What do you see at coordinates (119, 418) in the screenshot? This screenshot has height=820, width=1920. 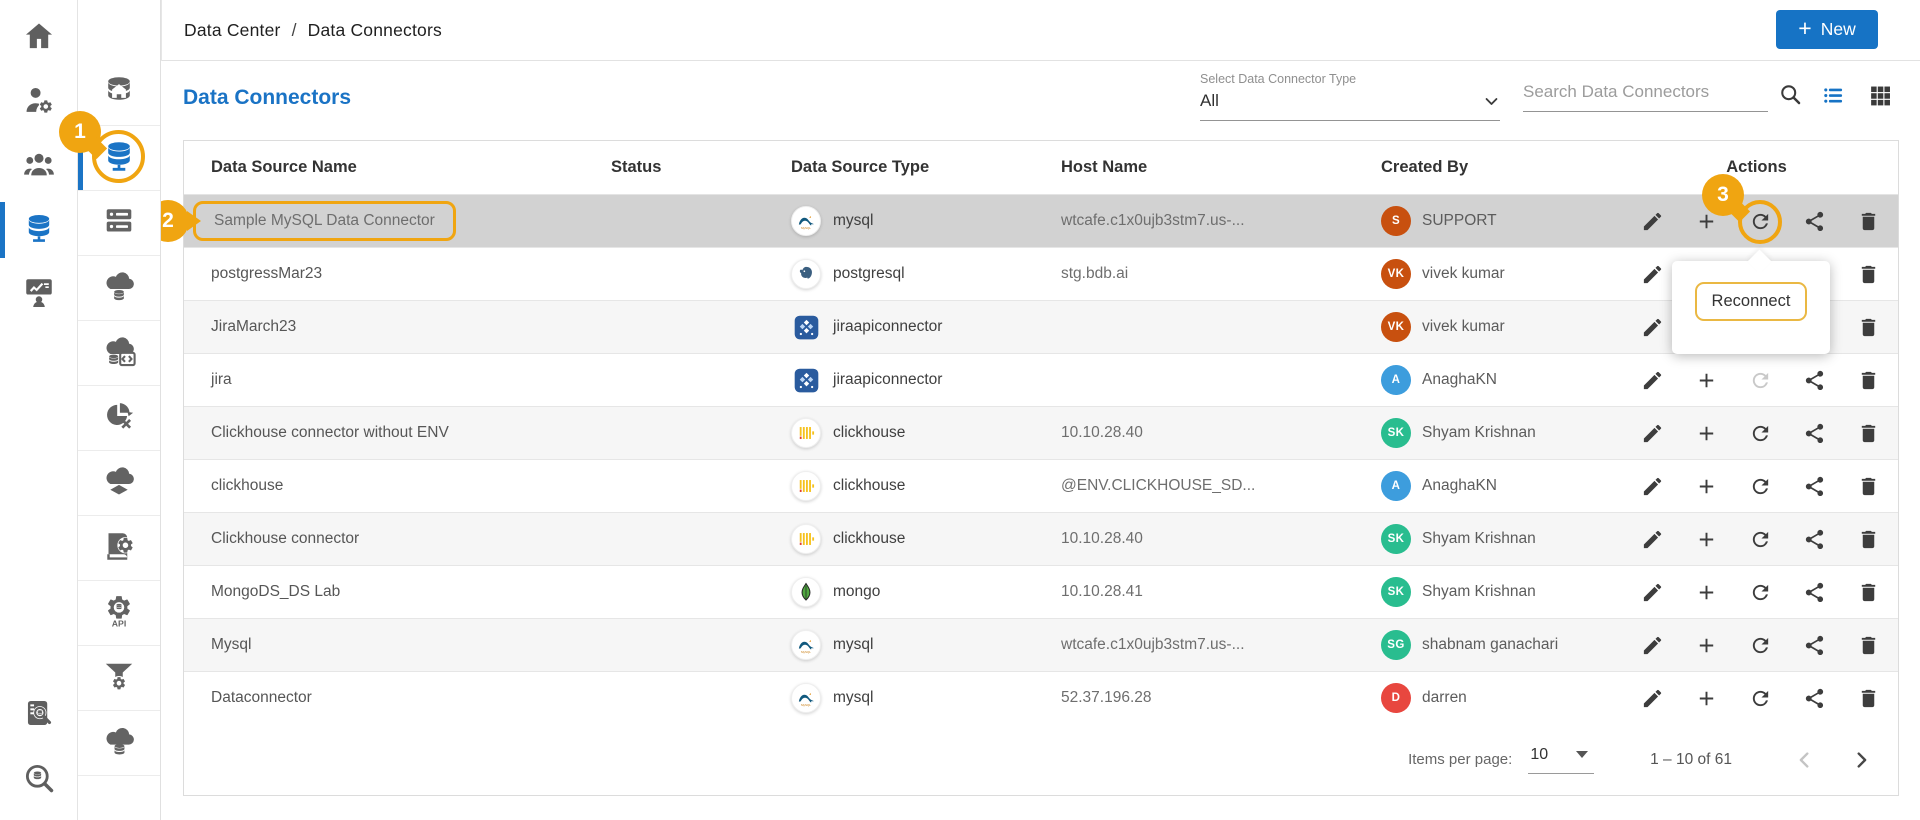 I see `sidebar-item-data-preparation` at bounding box center [119, 418].